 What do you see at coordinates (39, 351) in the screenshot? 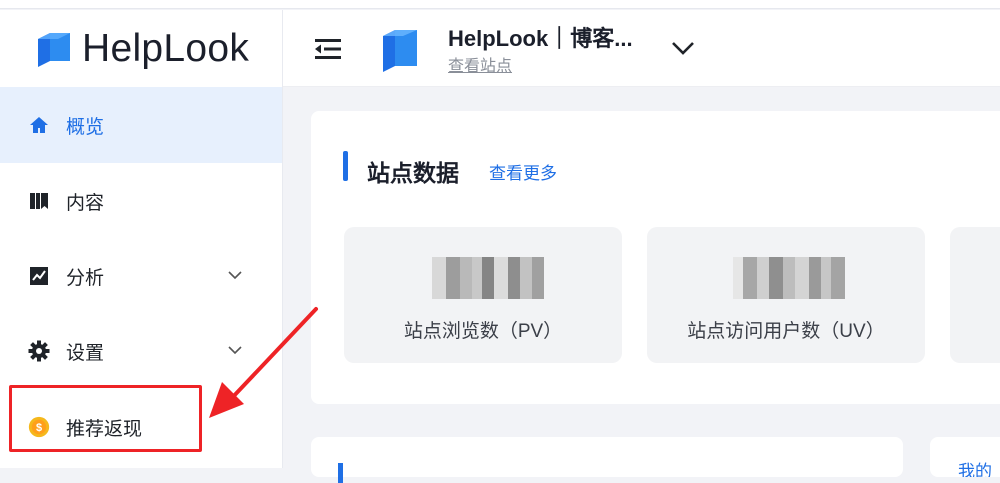
I see `gear-icon` at bounding box center [39, 351].